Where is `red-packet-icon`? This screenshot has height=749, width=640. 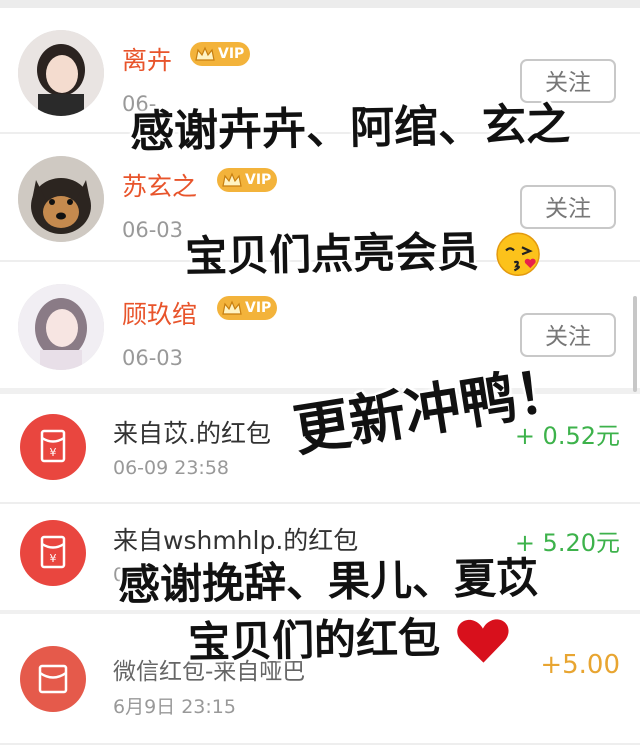 red-packet-icon is located at coordinates (53, 679).